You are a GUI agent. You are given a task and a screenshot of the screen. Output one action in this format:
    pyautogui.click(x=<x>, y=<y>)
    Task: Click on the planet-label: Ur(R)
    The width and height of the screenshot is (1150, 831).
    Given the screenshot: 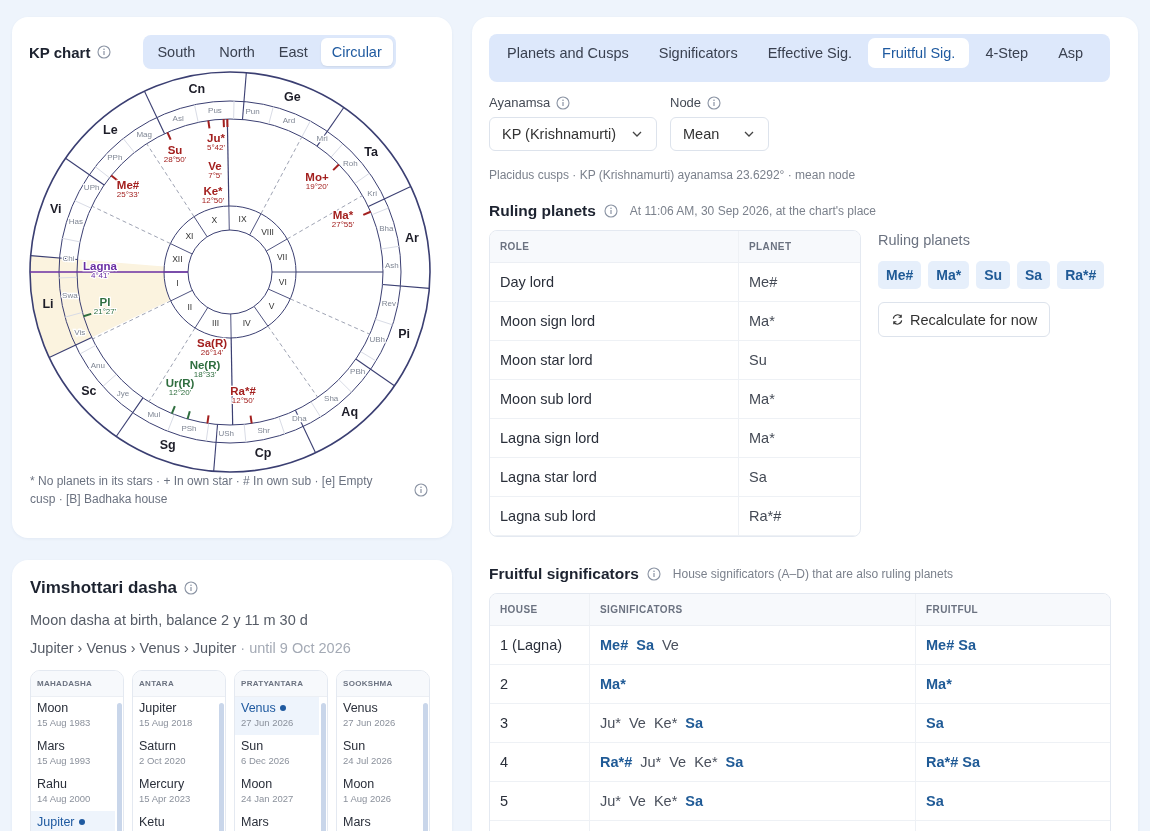 What is the action you would take?
    pyautogui.click(x=180, y=383)
    